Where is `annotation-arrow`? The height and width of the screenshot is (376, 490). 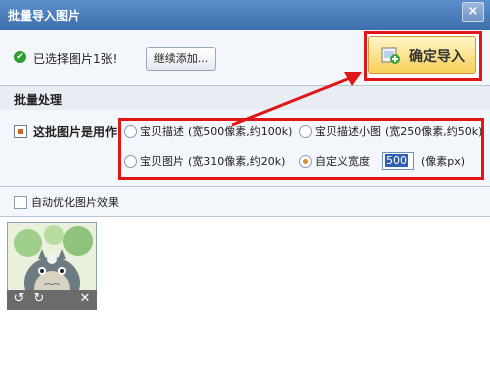 annotation-arrow is located at coordinates (296, 99).